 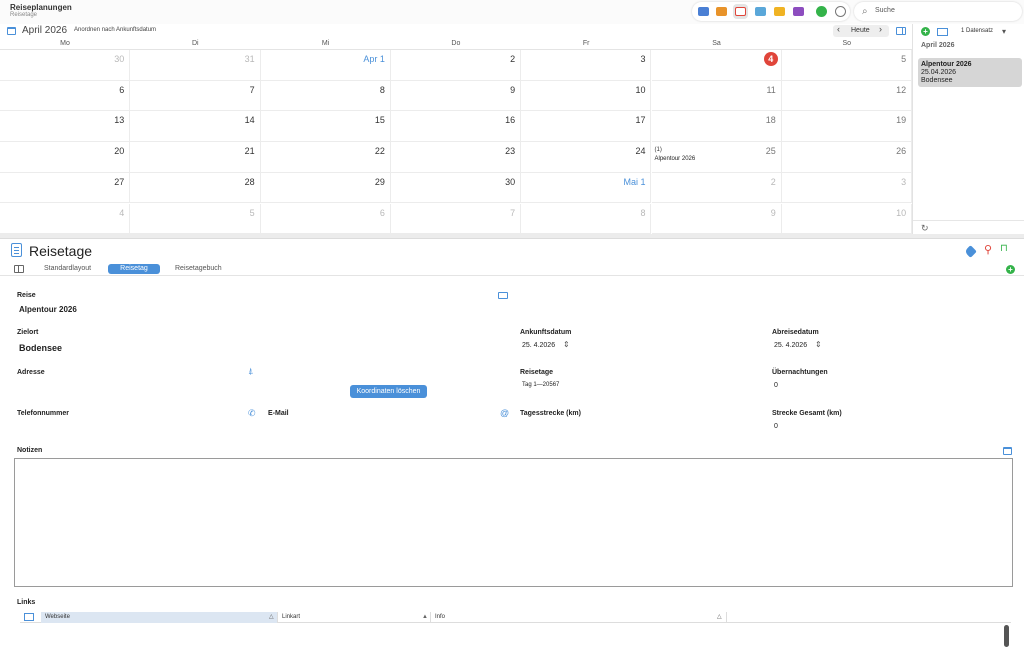 I want to click on calendar-navigation: ‹ Heute ›, so click(x=861, y=30).